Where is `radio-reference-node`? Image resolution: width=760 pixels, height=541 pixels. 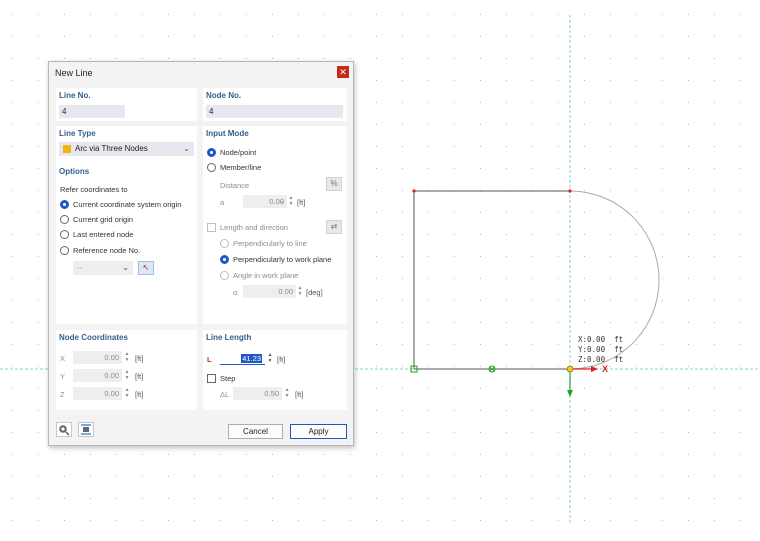
radio-reference-node is located at coordinates (64, 250).